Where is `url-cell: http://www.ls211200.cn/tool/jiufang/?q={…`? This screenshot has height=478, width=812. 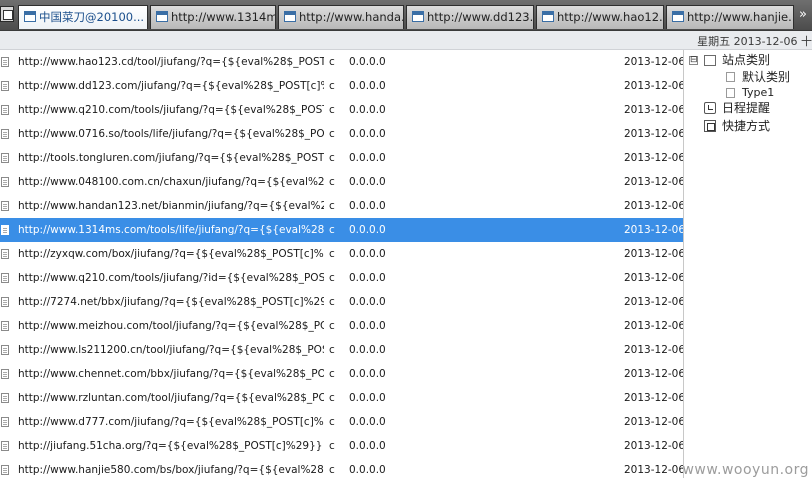
url-cell: http://www.ls211200.cn/tool/jiufang/?q={… is located at coordinates (171, 350).